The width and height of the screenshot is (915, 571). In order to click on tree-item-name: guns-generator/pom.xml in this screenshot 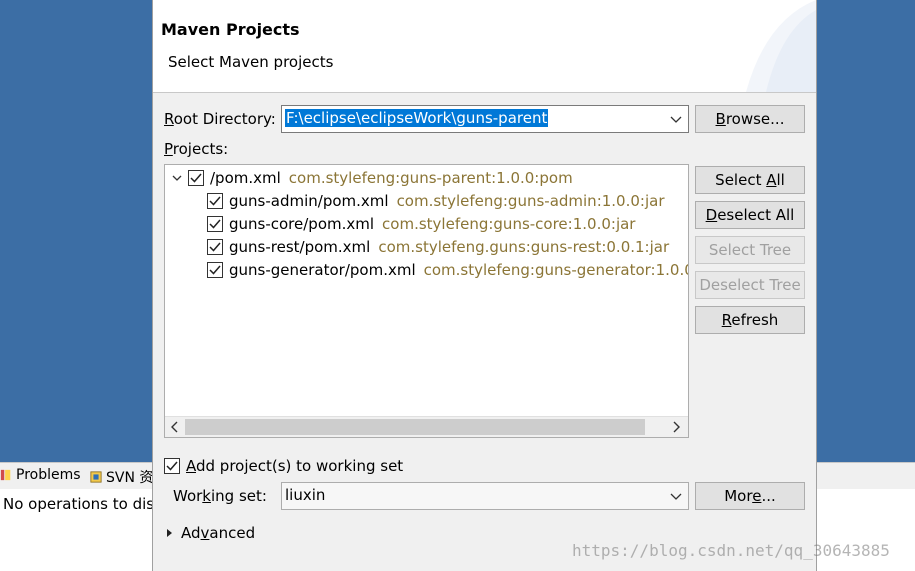, I will do `click(322, 270)`.